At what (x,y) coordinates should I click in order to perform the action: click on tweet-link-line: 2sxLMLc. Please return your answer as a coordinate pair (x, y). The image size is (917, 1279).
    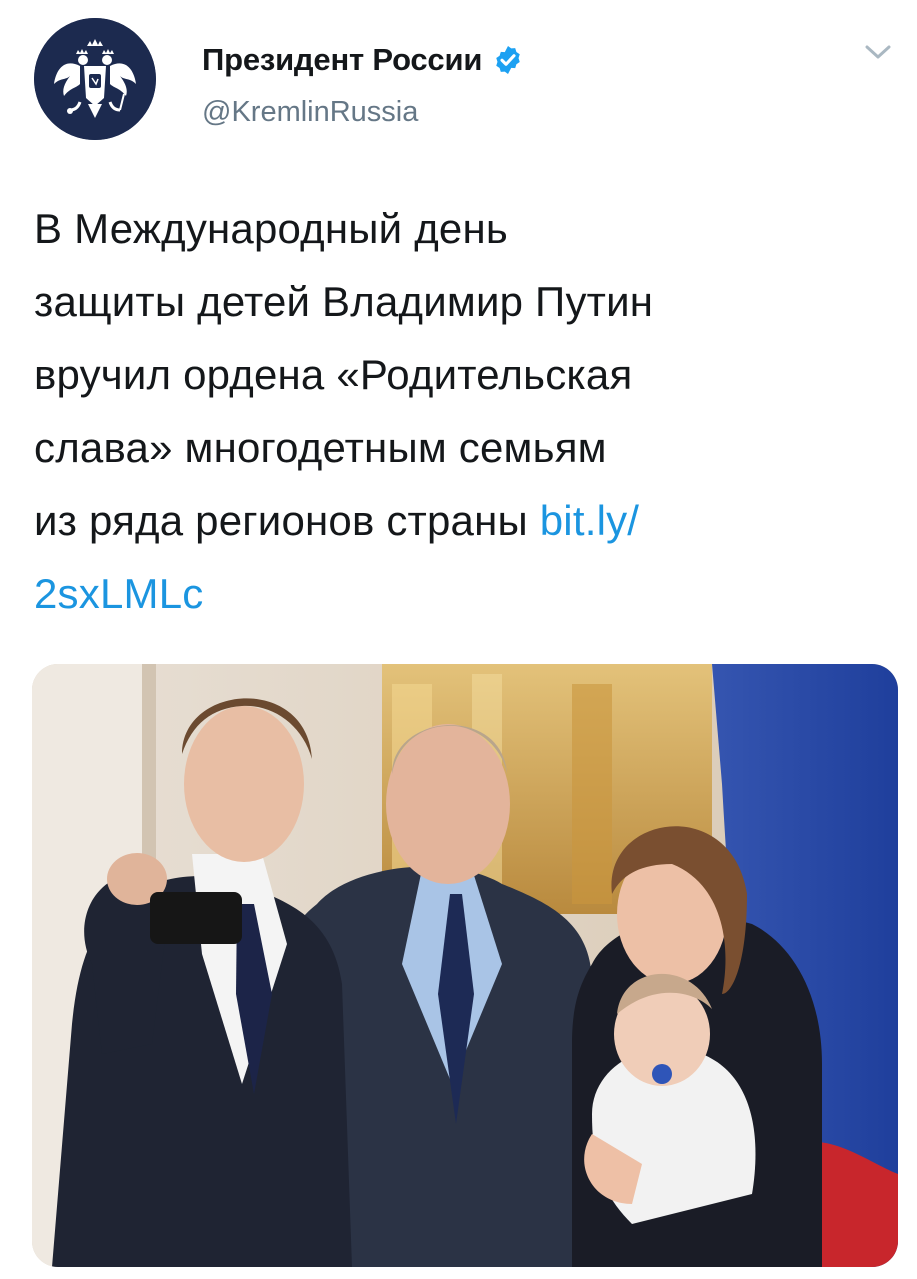
    Looking at the image, I should click on (464, 593).